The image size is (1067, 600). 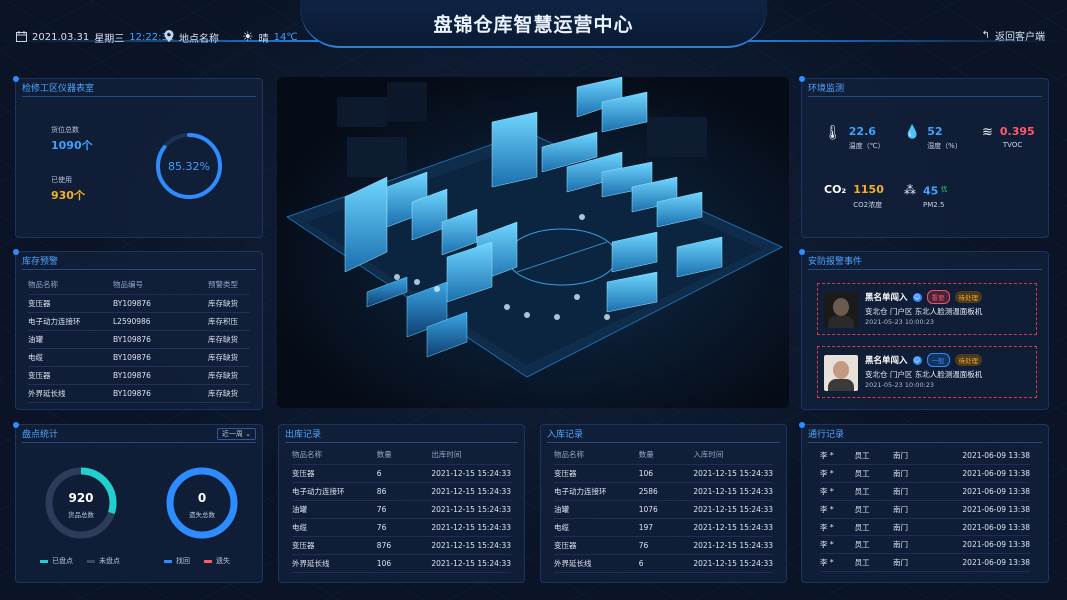 What do you see at coordinates (232, 433) in the screenshot?
I see `period-value: 近一周` at bounding box center [232, 433].